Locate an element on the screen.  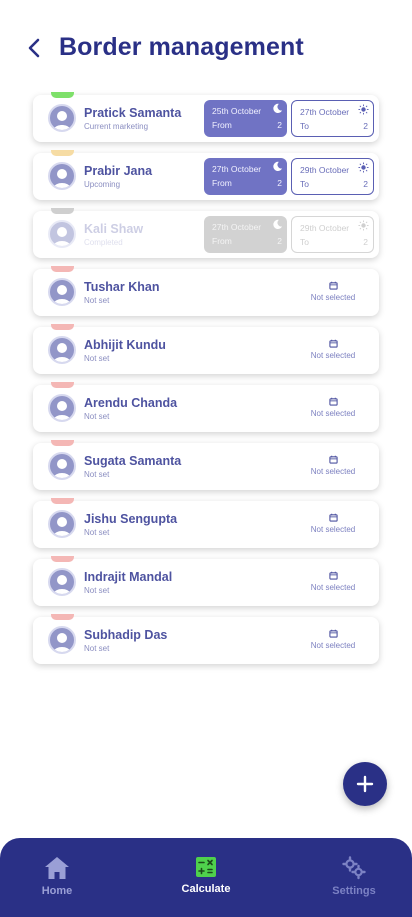
from-date-text: 25th October is located at coordinates (237, 111).